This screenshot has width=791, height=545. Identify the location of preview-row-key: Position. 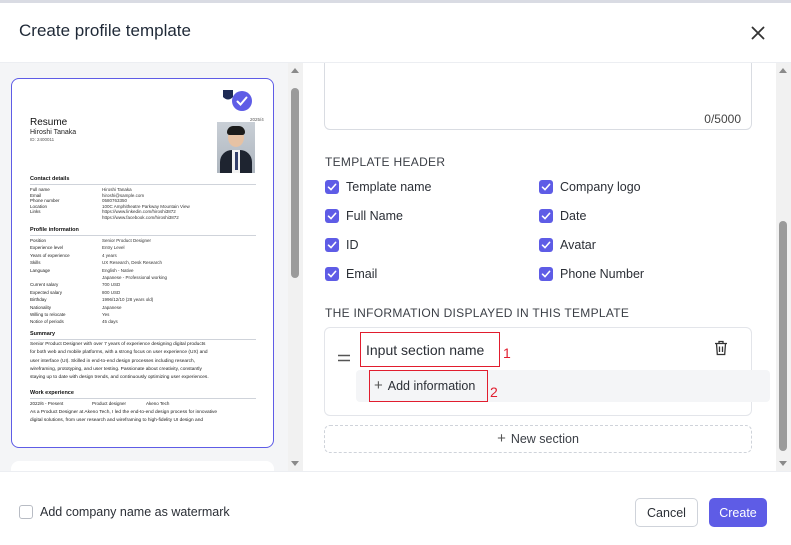
(38, 240).